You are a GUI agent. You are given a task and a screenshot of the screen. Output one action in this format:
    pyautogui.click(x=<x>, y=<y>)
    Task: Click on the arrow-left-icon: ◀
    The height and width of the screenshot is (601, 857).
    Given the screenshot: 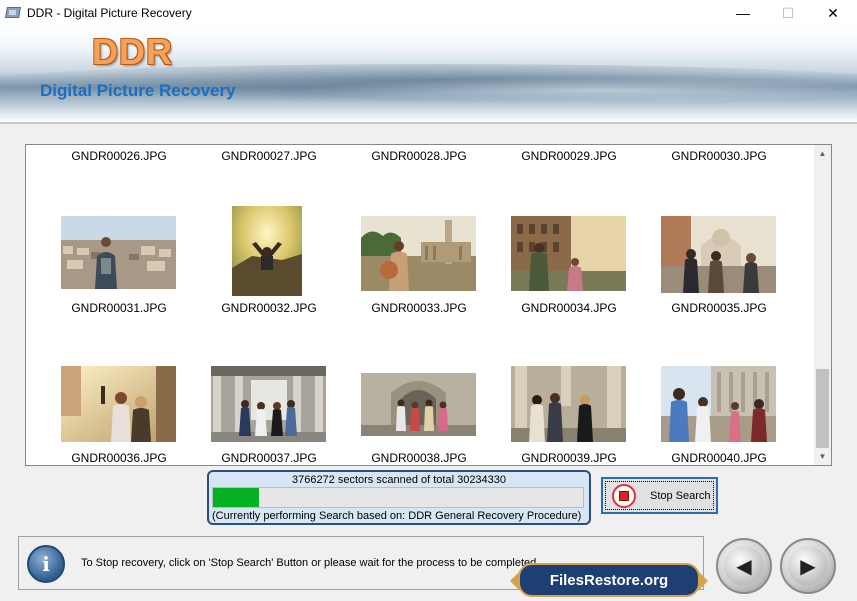 What is the action you would take?
    pyautogui.click(x=744, y=566)
    